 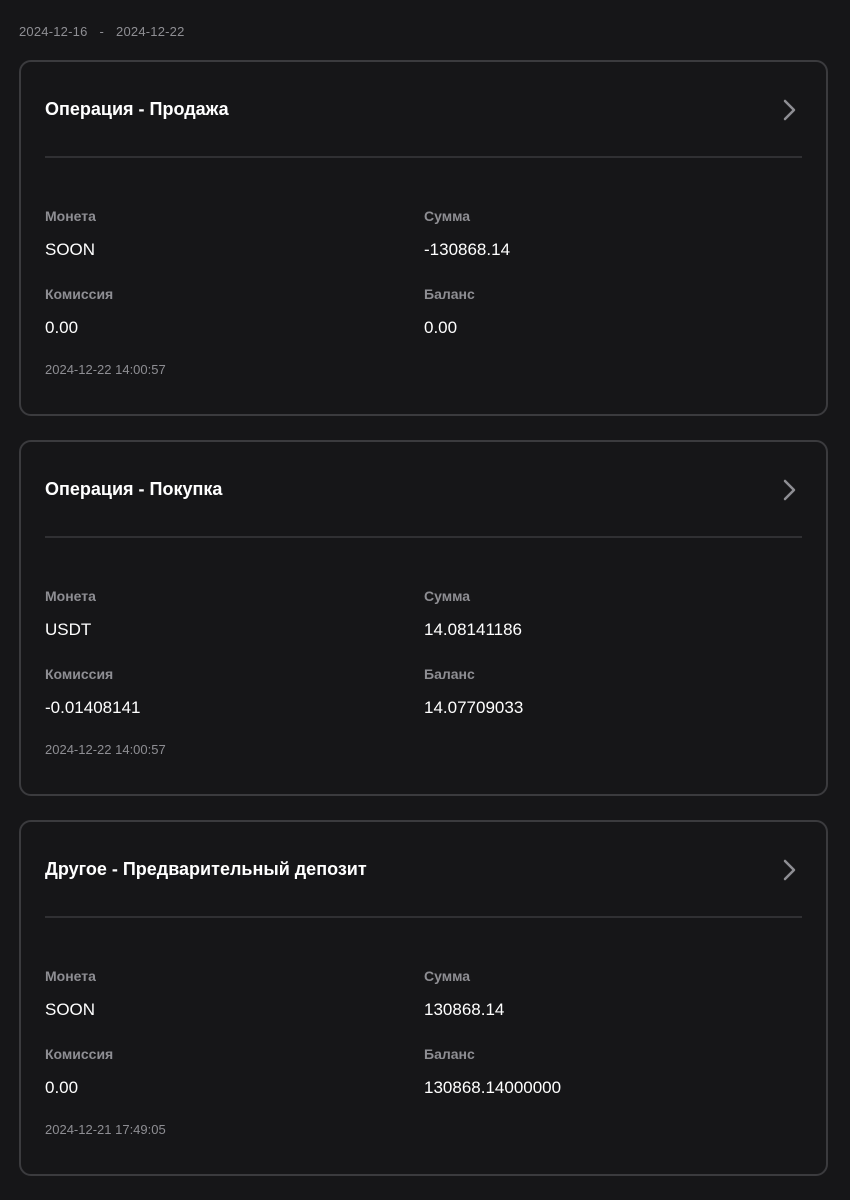 What do you see at coordinates (206, 869) in the screenshot?
I see `transaction-title: Другое - Предварительный депозит` at bounding box center [206, 869].